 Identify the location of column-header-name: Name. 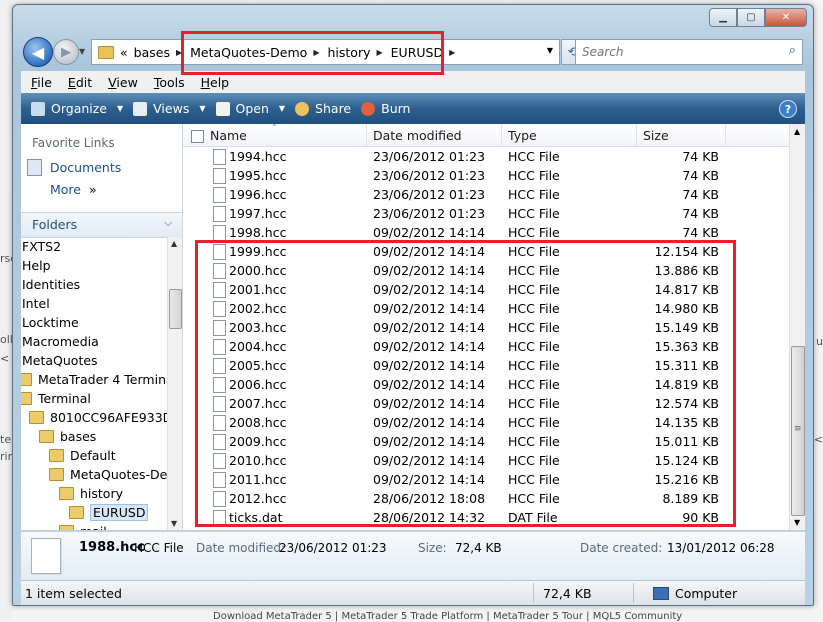
(228, 135).